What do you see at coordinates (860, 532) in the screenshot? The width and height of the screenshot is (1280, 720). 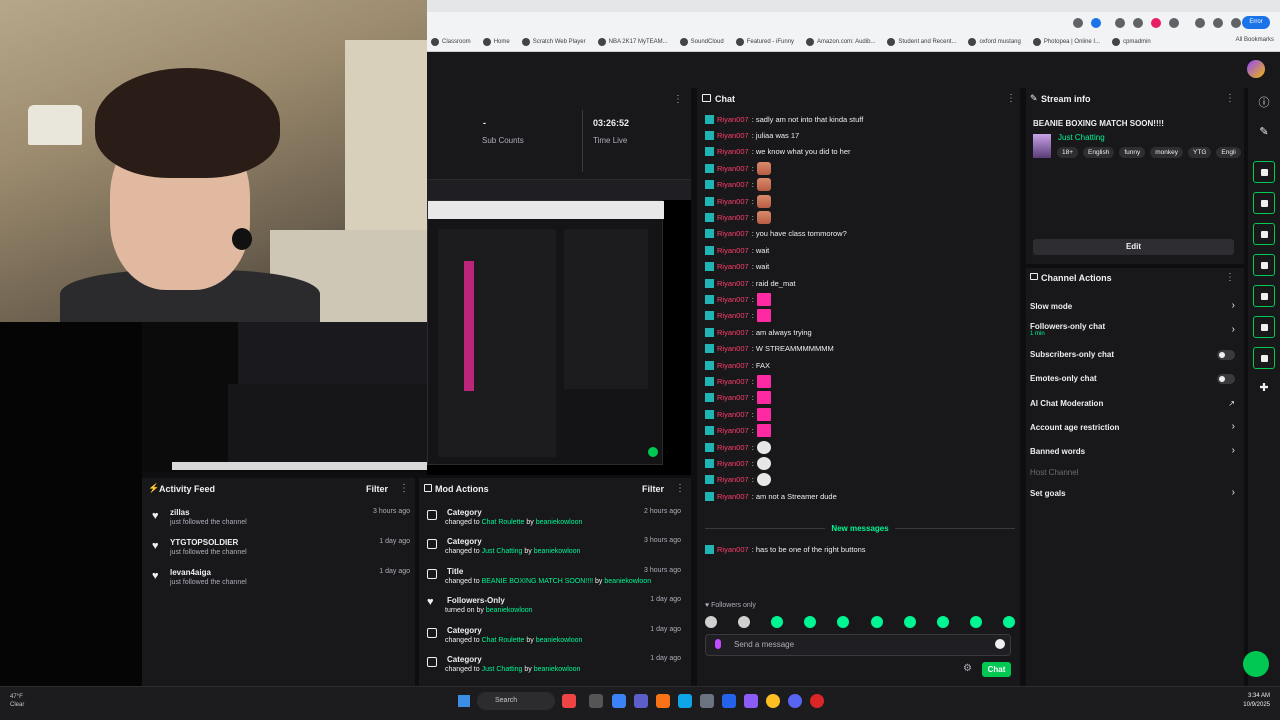 I see `new-messages-divider: New messages` at bounding box center [860, 532].